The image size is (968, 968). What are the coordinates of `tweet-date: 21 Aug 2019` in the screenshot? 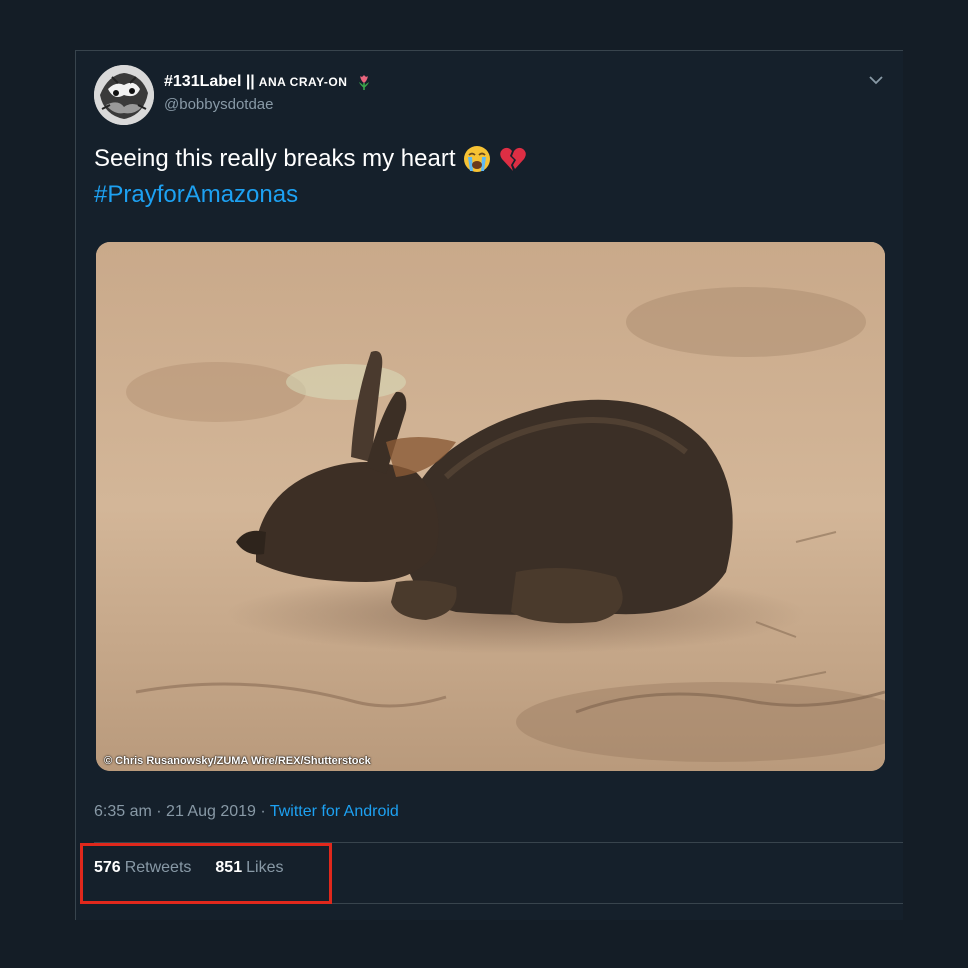 It's located at (211, 811).